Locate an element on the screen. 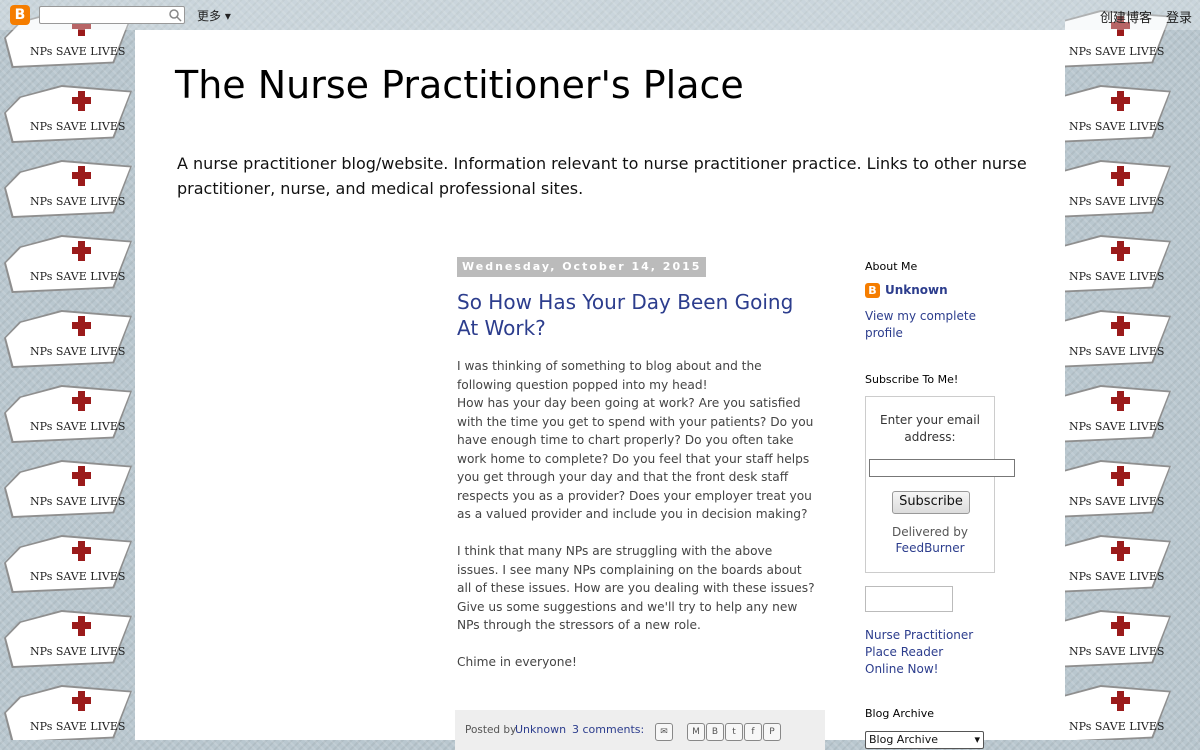 This screenshot has height=750, width=1200. broken-image is located at coordinates (909, 599).